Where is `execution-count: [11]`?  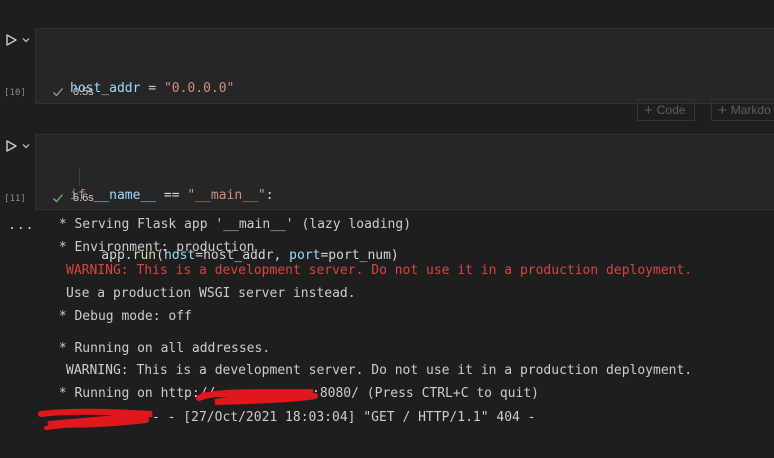
execution-count: [11] is located at coordinates (15, 199).